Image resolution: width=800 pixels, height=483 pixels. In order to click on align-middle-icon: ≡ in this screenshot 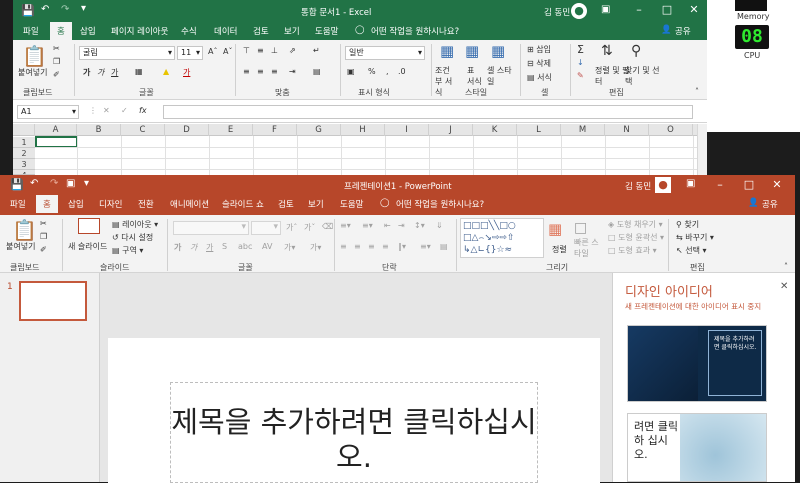, I will do `click(260, 50)`.